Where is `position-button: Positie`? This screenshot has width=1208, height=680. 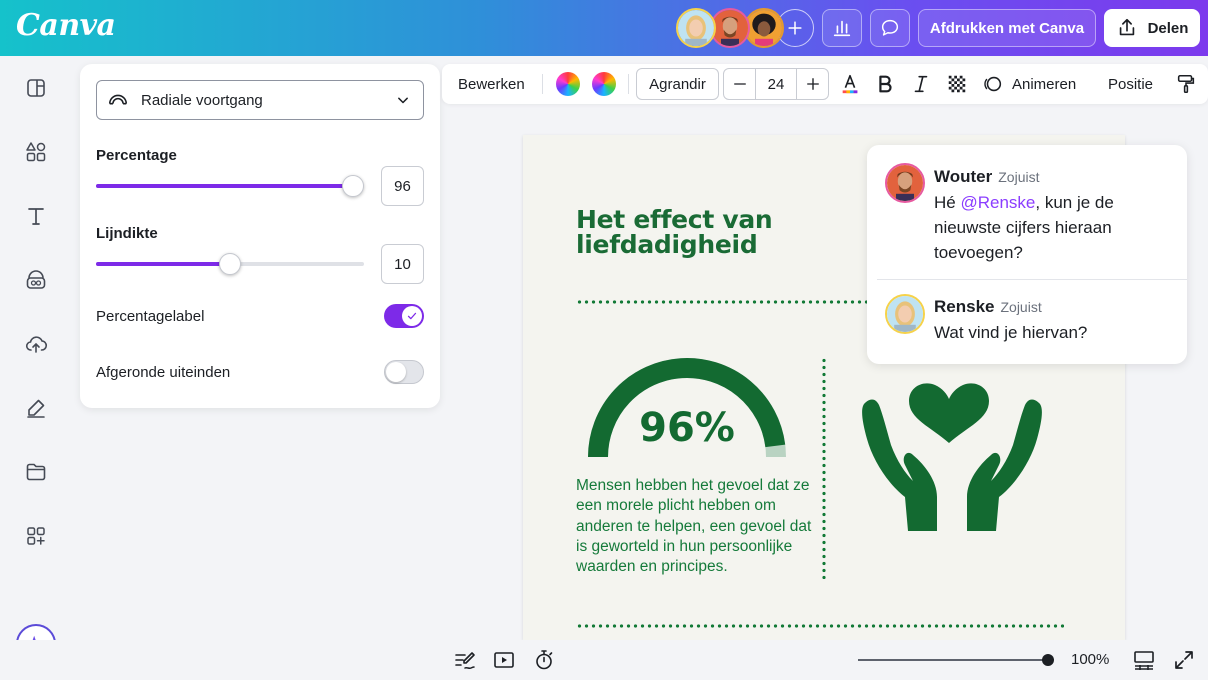
position-button: Positie is located at coordinates (1130, 84).